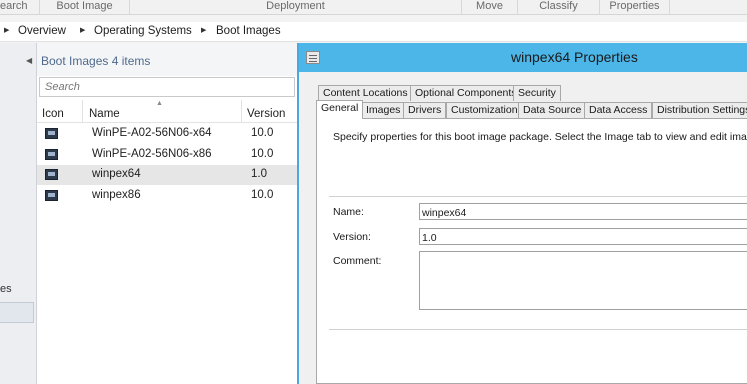 The height and width of the screenshot is (384, 747). What do you see at coordinates (699, 110) in the screenshot?
I see `tab-distribution-settings: Distribution Settings` at bounding box center [699, 110].